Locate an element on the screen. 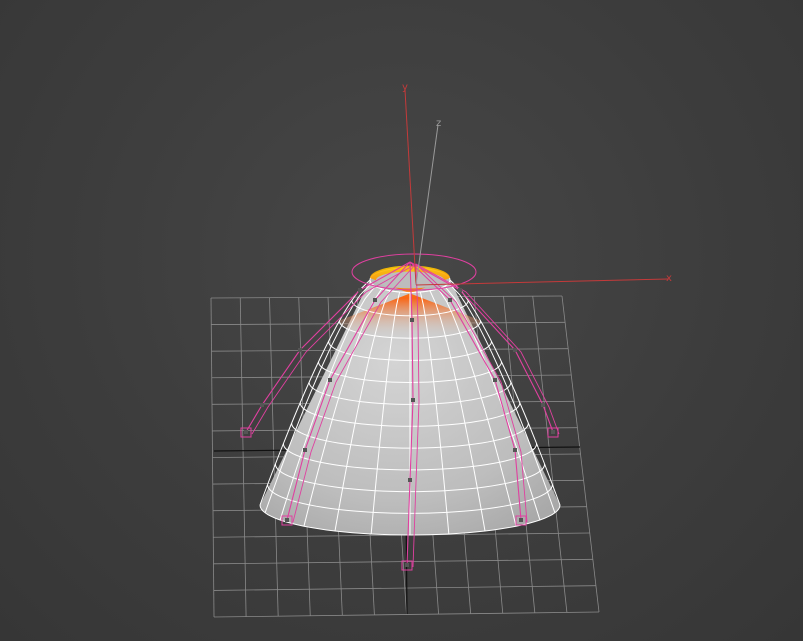 The width and height of the screenshot is (803, 641). transform-gizmo: y z x is located at coordinates (537, 184).